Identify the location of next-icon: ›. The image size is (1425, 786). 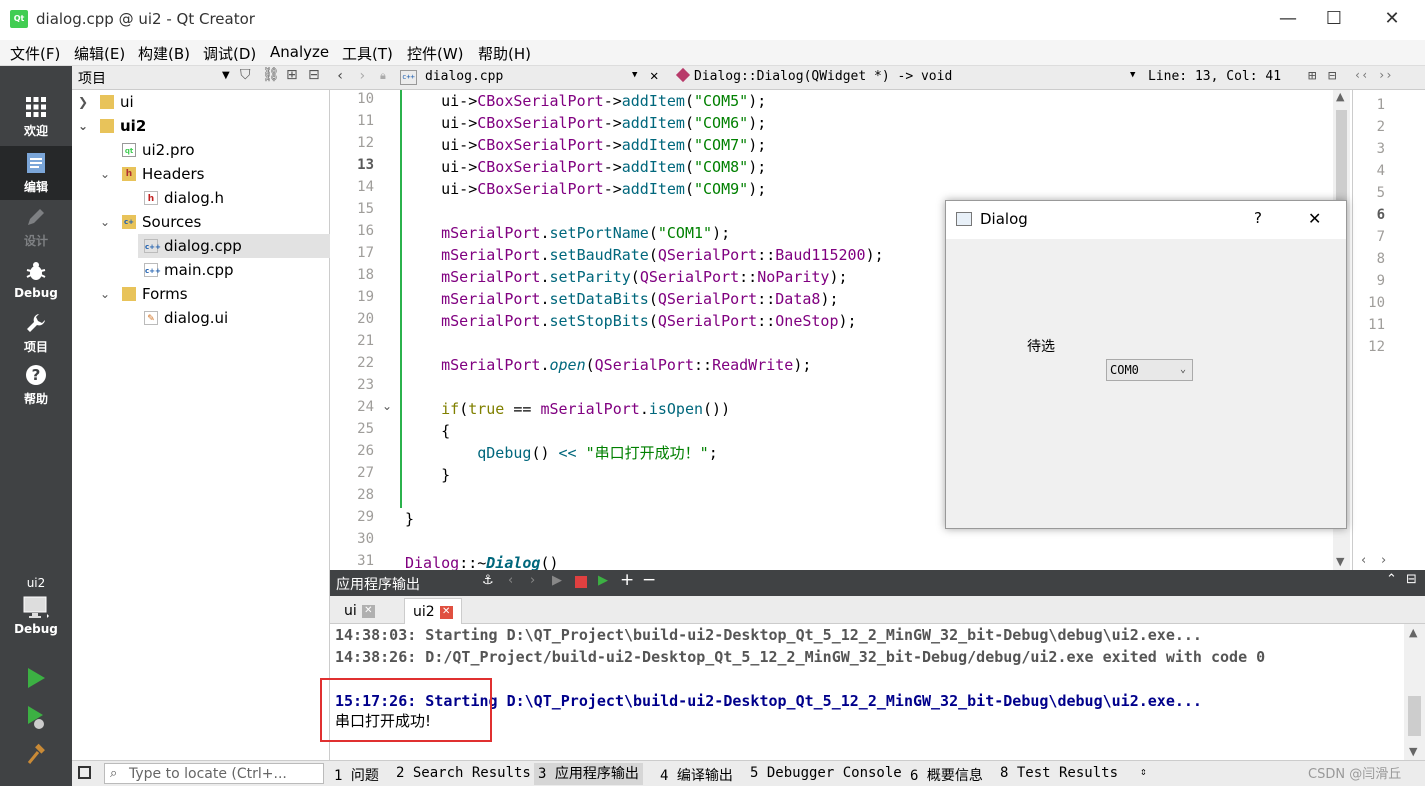
(532, 580).